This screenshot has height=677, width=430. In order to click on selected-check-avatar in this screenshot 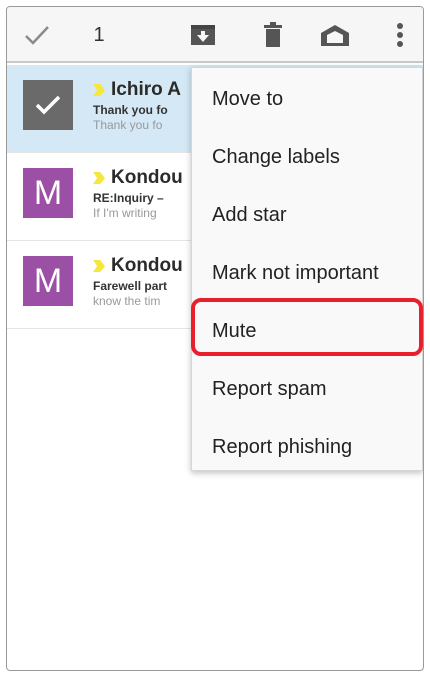, I will do `click(48, 105)`.